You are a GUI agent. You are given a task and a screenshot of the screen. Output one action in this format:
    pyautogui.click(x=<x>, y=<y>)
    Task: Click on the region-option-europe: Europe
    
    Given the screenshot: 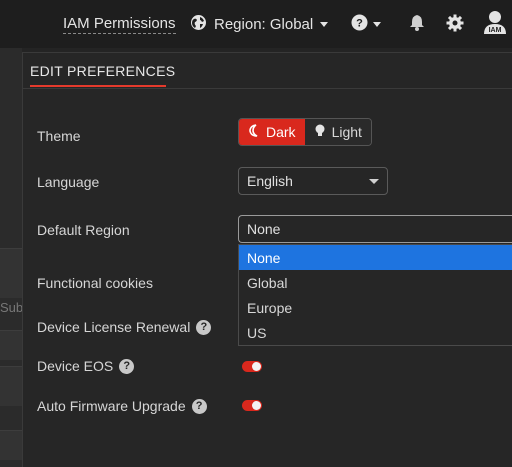 What is the action you would take?
    pyautogui.click(x=375, y=307)
    